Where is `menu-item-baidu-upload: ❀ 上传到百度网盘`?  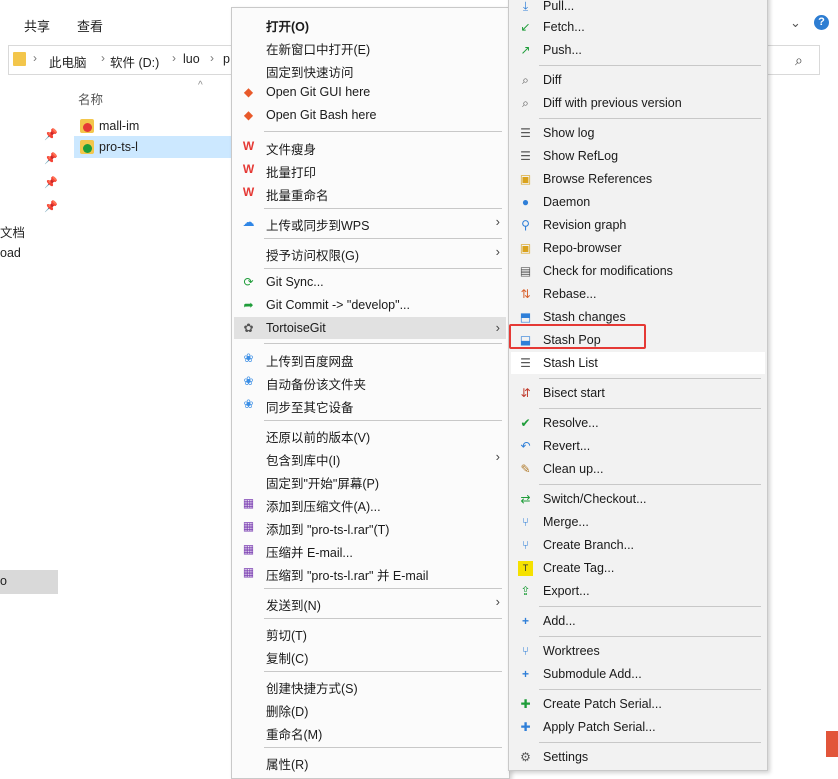 menu-item-baidu-upload: ❀ 上传到百度网盘 is located at coordinates (370, 358).